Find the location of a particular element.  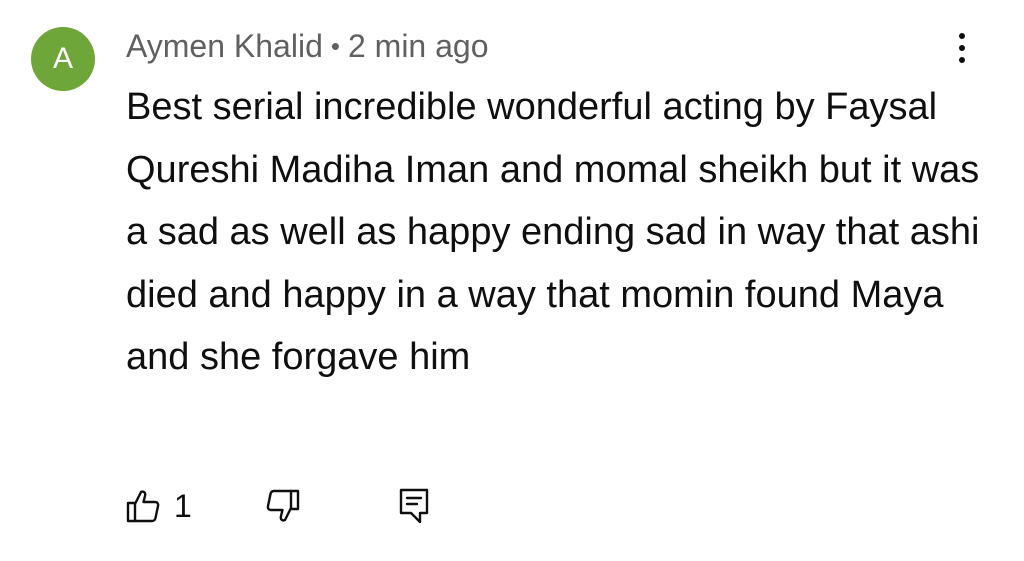

avatar: A is located at coordinates (63, 59).